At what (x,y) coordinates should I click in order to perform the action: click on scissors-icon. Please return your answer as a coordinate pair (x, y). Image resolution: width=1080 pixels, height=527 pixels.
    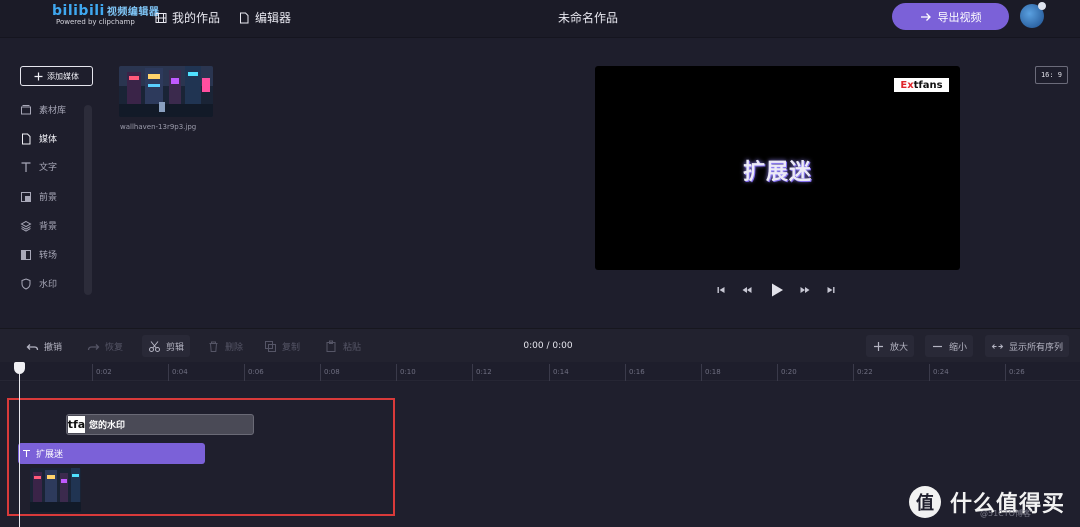
    Looking at the image, I should click on (154, 346).